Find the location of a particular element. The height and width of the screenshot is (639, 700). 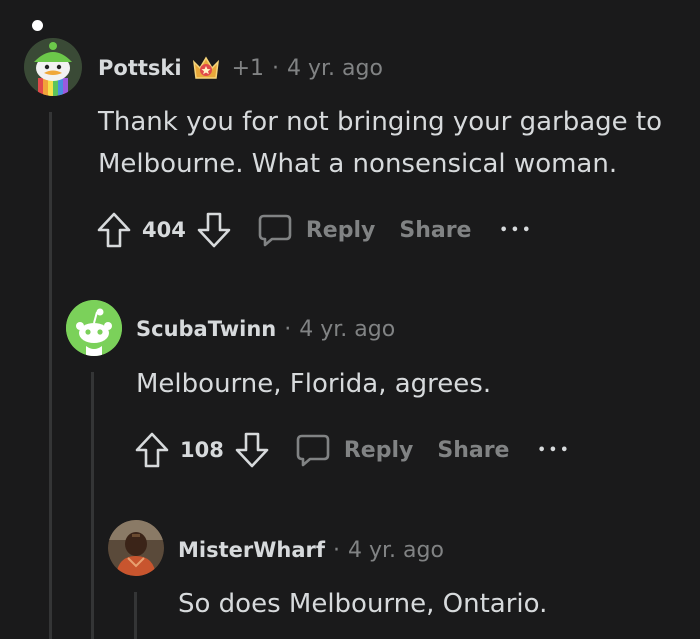

comment-body: So does Melbourne, Ontario. is located at coordinates (362, 604).